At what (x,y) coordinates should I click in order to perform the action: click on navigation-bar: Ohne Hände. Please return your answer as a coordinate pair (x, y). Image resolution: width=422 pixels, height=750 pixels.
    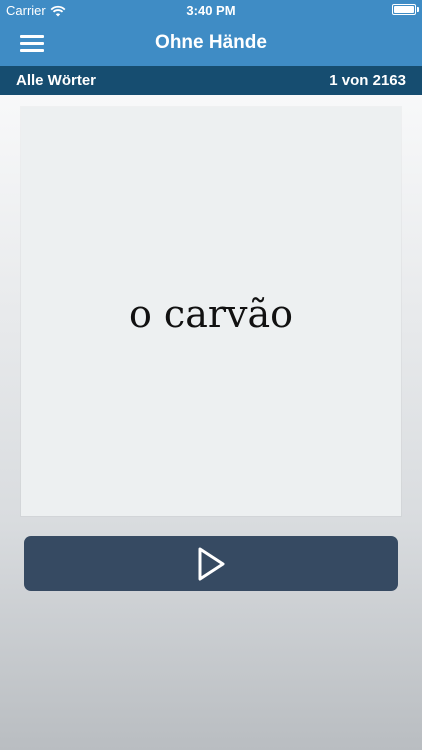
    Looking at the image, I should click on (211, 43).